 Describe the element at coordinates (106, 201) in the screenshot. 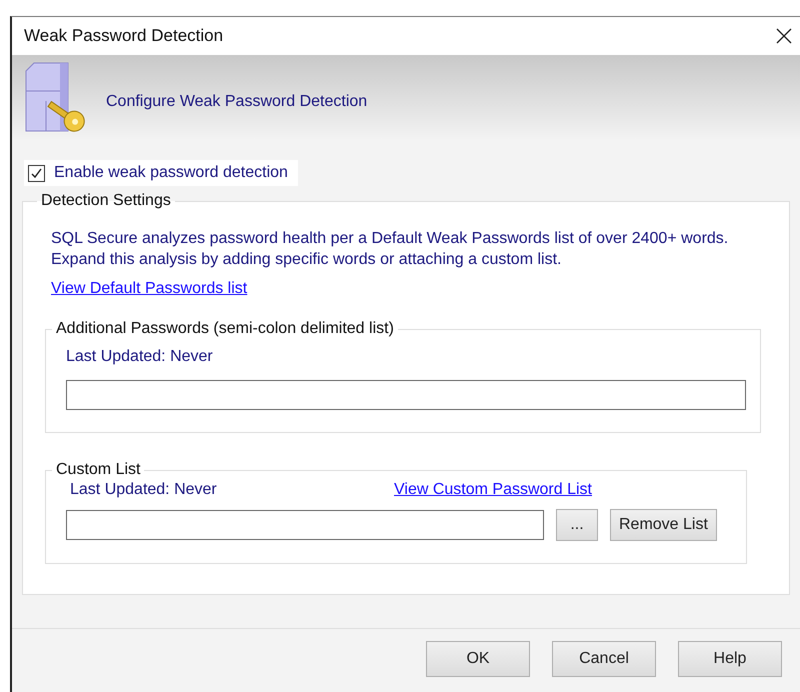

I see `group-title: Detection Settings` at that location.